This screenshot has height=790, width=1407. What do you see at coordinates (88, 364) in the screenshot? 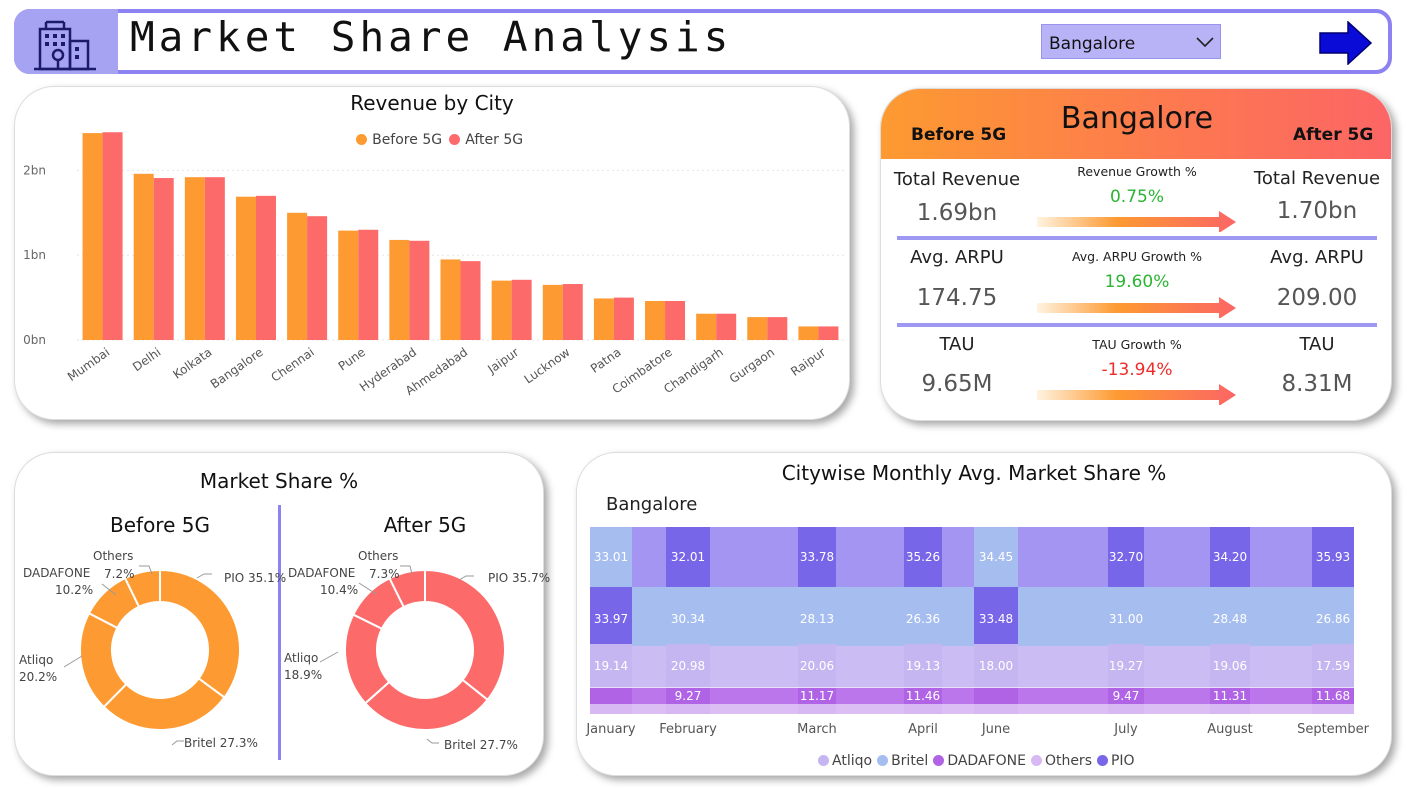
I see `x-tick-label: Mumbai` at bounding box center [88, 364].